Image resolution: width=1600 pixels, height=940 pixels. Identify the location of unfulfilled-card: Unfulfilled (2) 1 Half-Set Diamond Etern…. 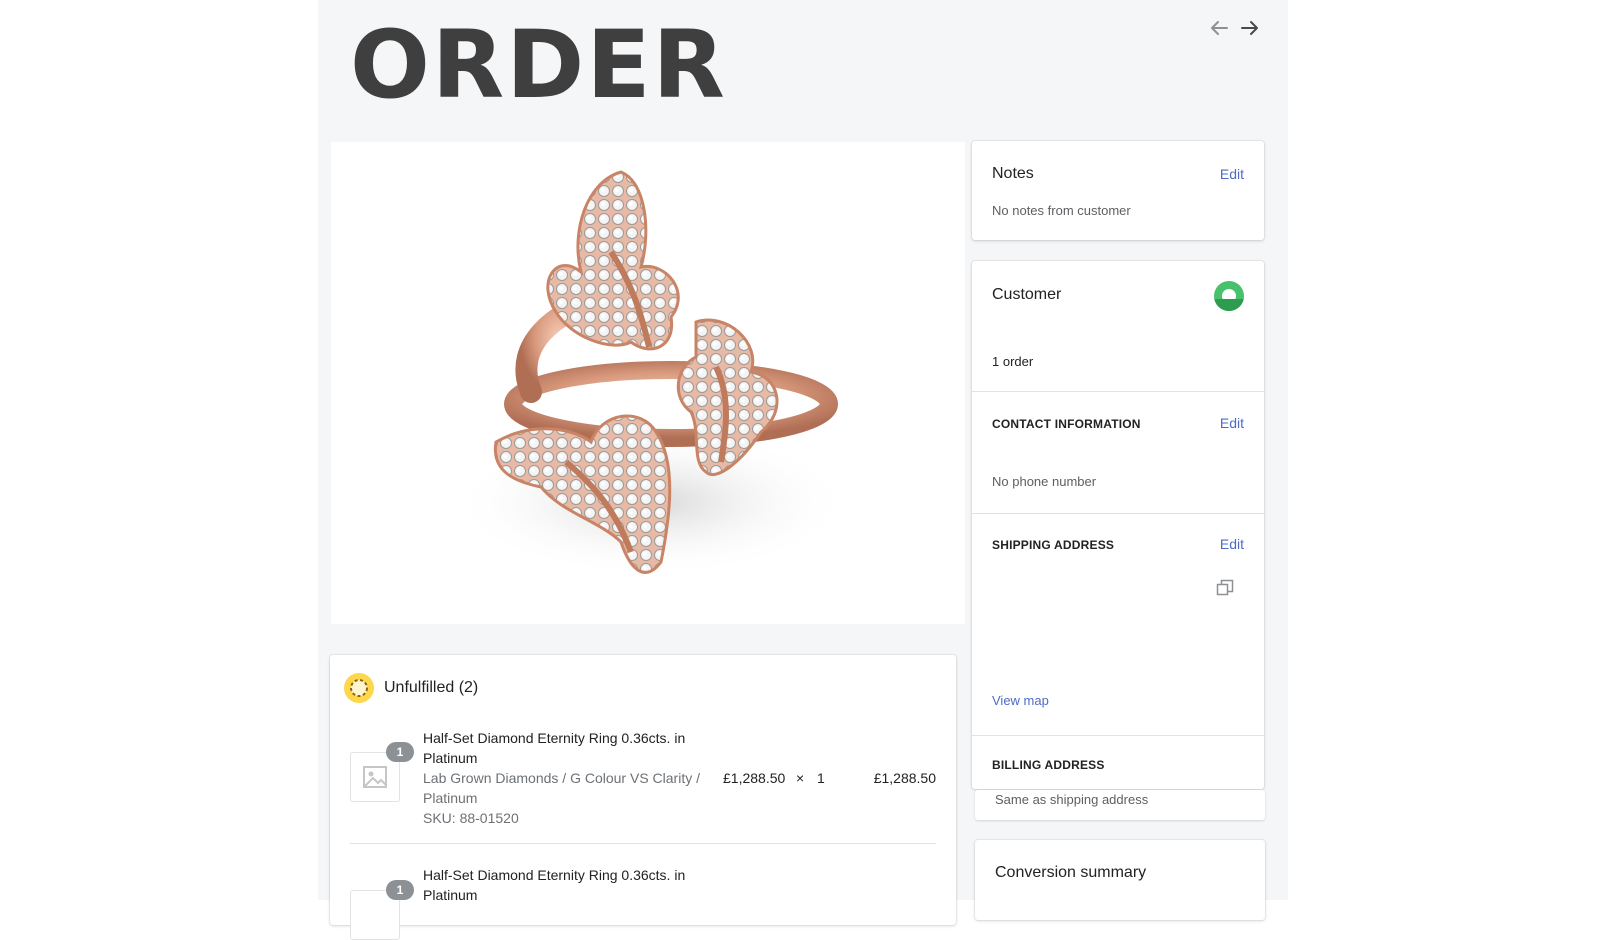
(643, 797).